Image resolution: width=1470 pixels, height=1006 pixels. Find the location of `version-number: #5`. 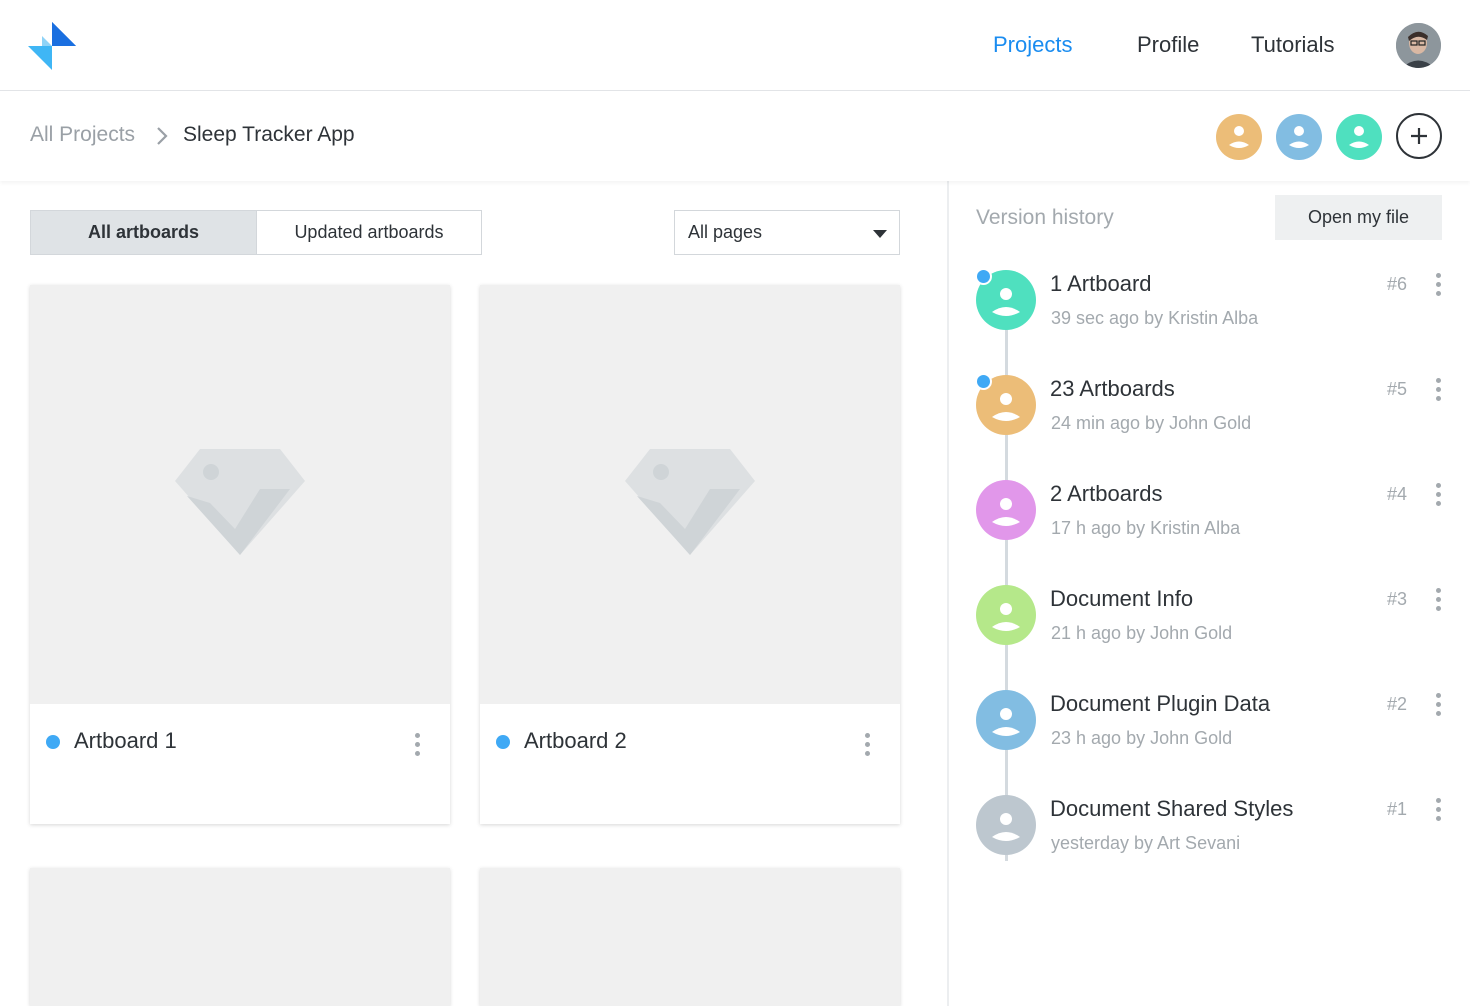

version-number: #5 is located at coordinates (1397, 389).